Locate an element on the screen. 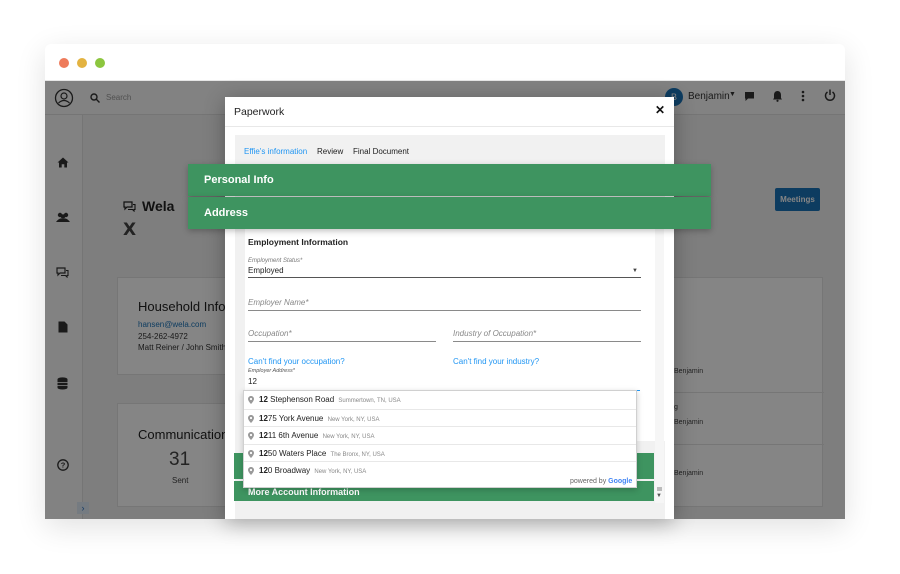 This screenshot has height=574, width=900. industry-field: Industry of Occupation* is located at coordinates (494, 333).